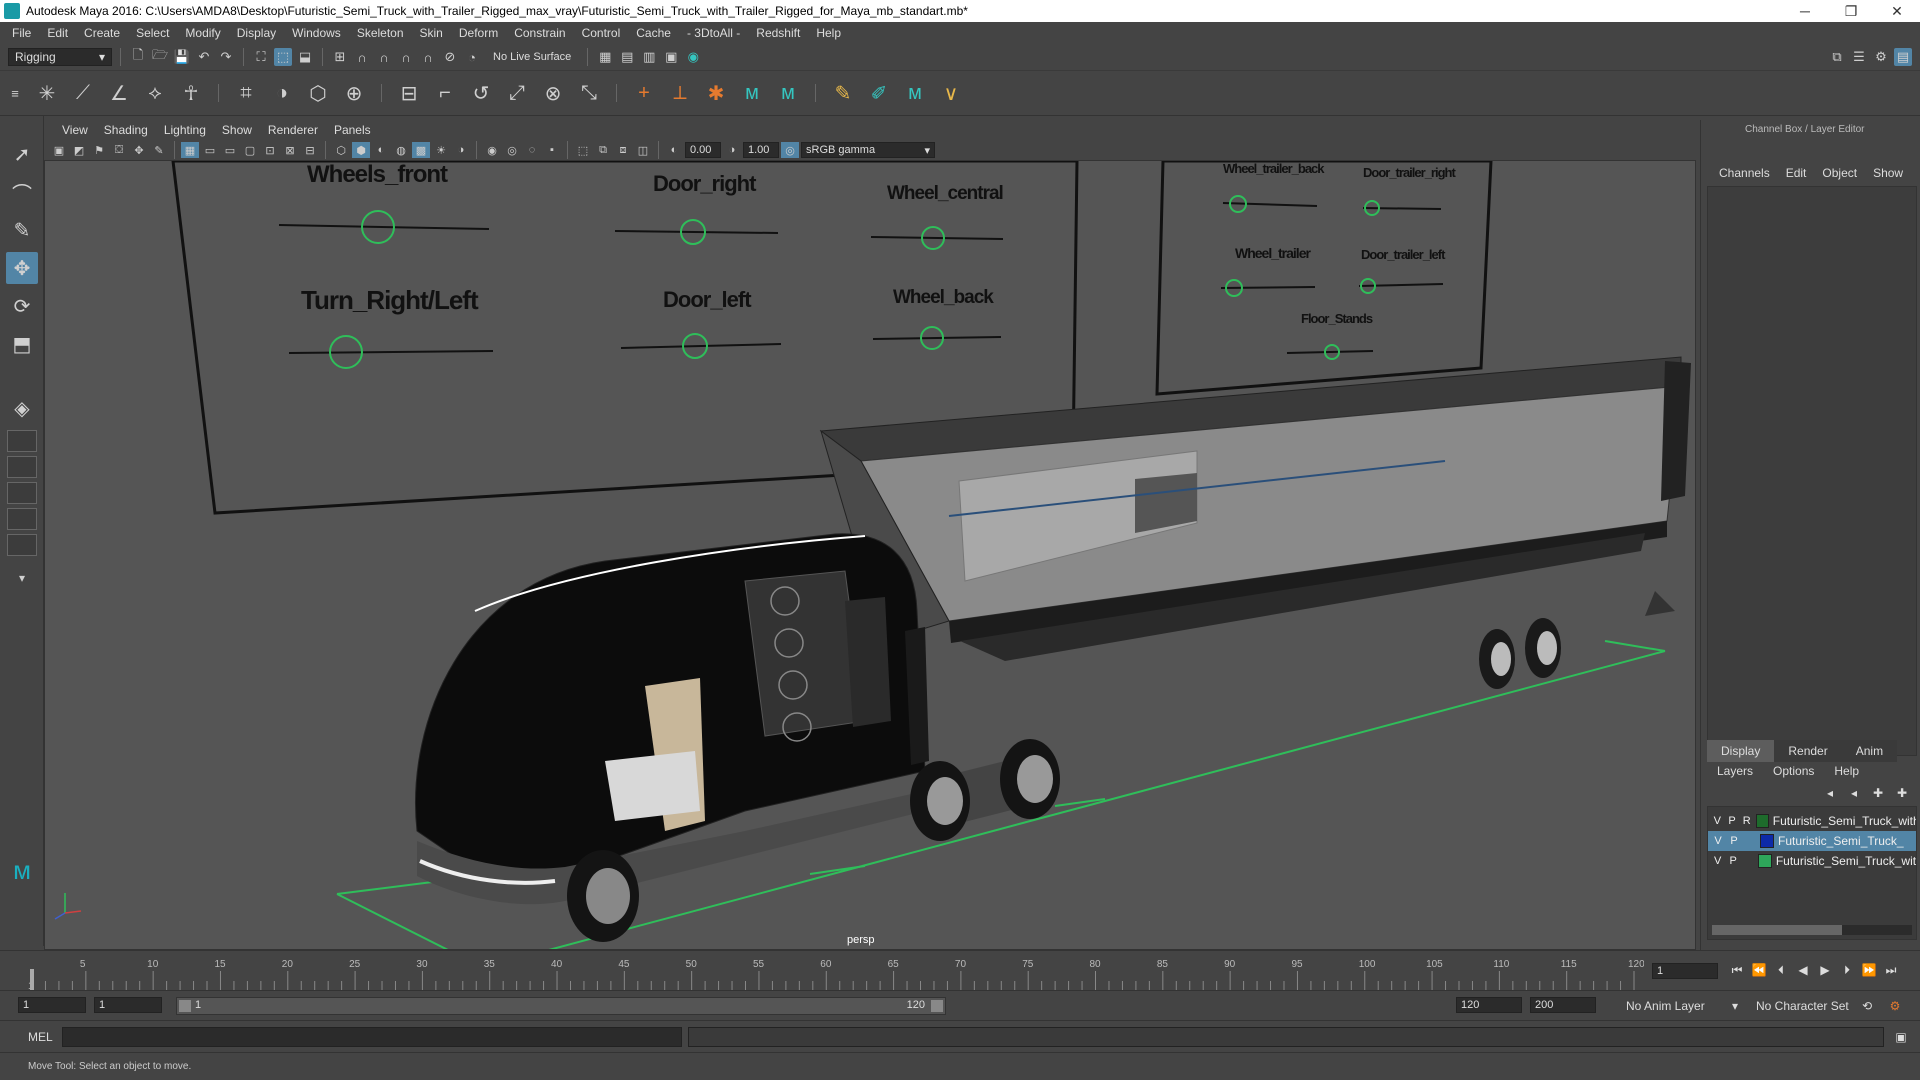 This screenshot has height=1080, width=1920. What do you see at coordinates (1777, 930) in the screenshot?
I see `scrollbar-thumb` at bounding box center [1777, 930].